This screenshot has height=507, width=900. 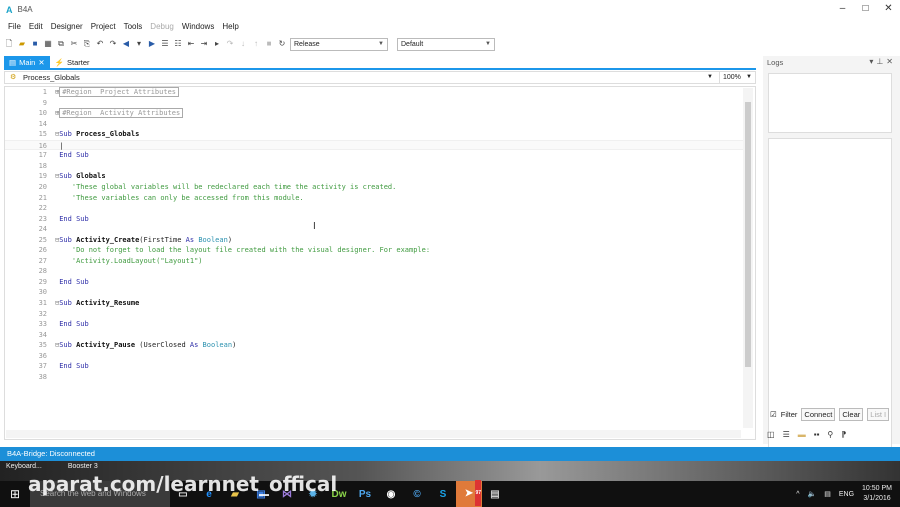 I want to click on horizontal-scrollbar, so click(x=373, y=434).